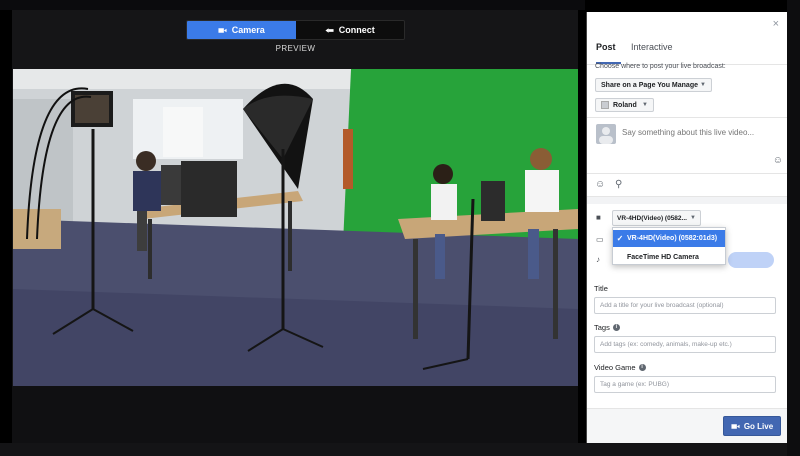 The image size is (800, 456). What do you see at coordinates (598, 217) in the screenshot?
I see `video-camera-icon: ■` at bounding box center [598, 217].